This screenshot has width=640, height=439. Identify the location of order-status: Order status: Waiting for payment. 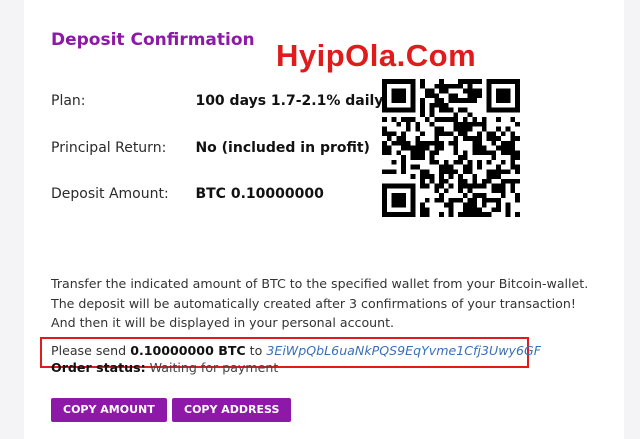
(164, 367).